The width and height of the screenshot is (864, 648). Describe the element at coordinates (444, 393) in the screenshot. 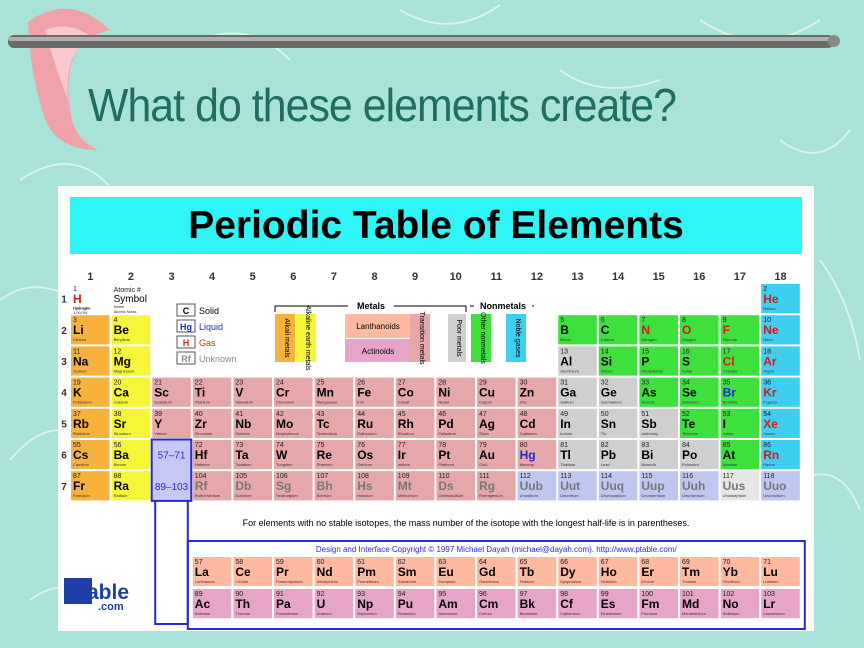

I see `element-symbol: Ni` at that location.